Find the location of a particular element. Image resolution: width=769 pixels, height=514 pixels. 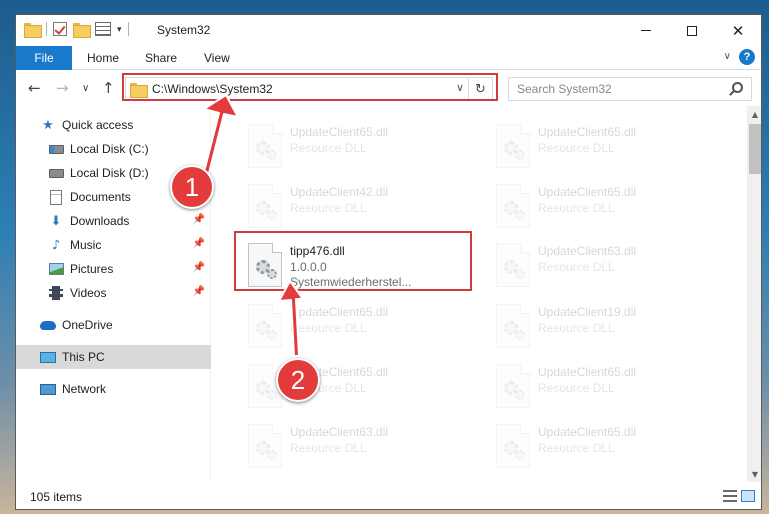

tab-home: Home is located at coordinates (103, 58).